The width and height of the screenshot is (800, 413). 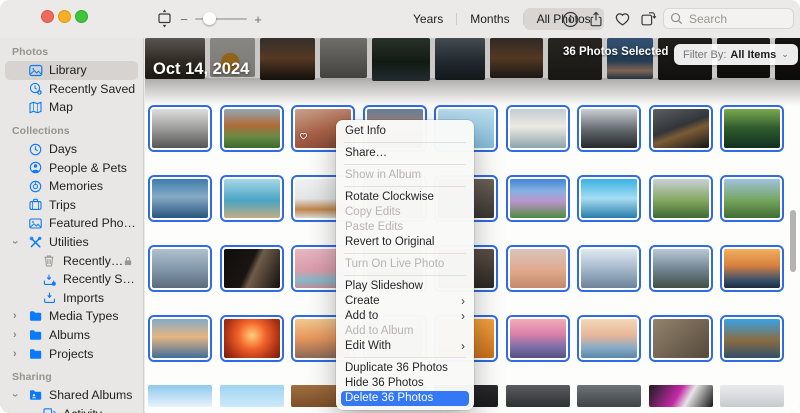 I want to click on minimize-button, so click(x=64, y=16).